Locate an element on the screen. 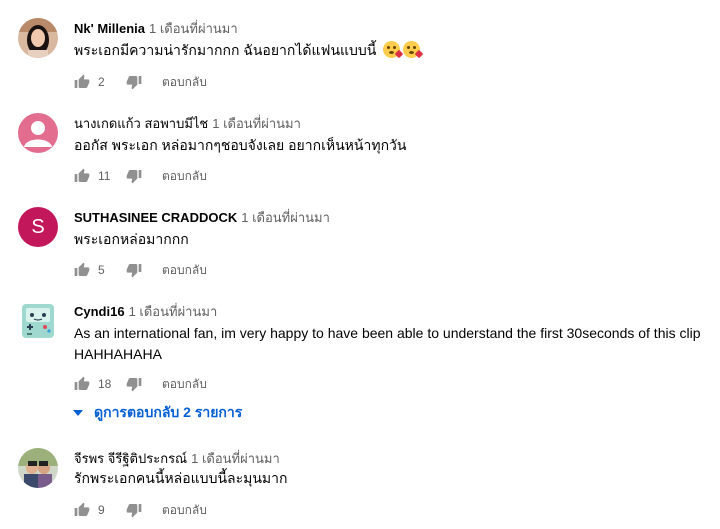 The width and height of the screenshot is (720, 529). comment-actions: 9 ตอบกลับ is located at coordinates (139, 510).